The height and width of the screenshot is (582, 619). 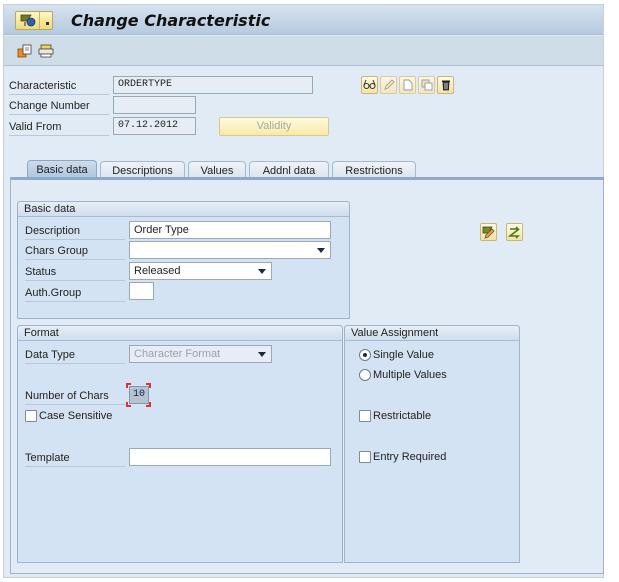 I want to click on auth-group-input, so click(x=141, y=291).